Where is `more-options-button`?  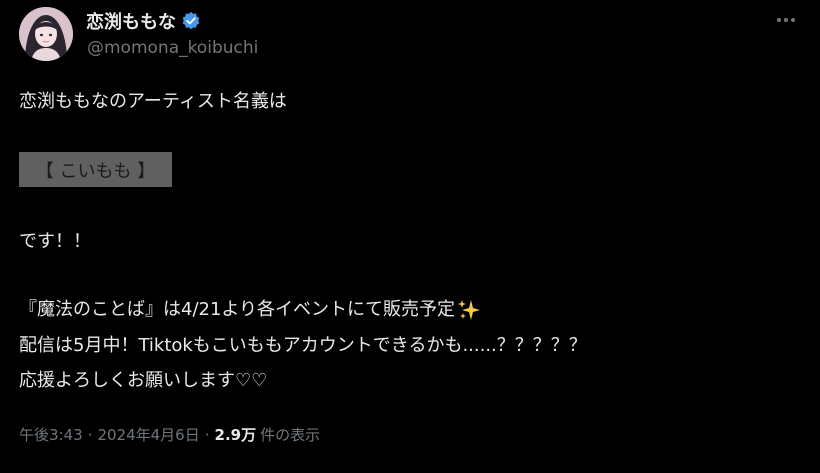
more-options-button is located at coordinates (786, 20).